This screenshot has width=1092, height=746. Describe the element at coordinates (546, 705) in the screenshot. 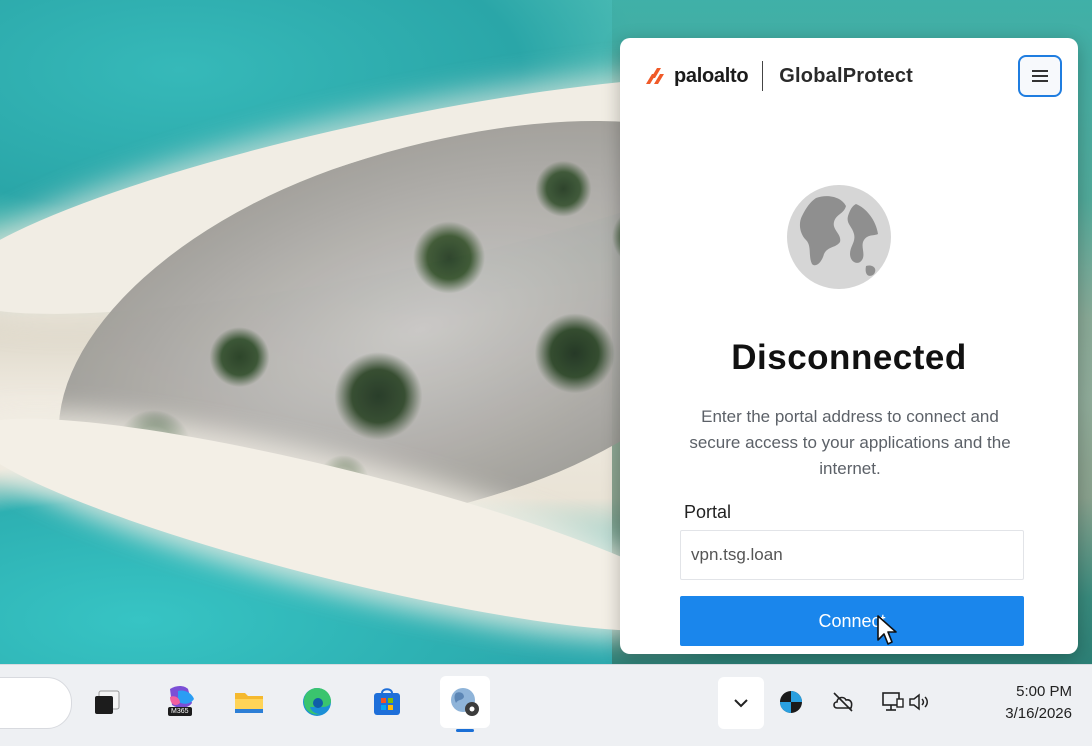

I see `taskbar: M365 5:00 PM 3/16/2026` at that location.